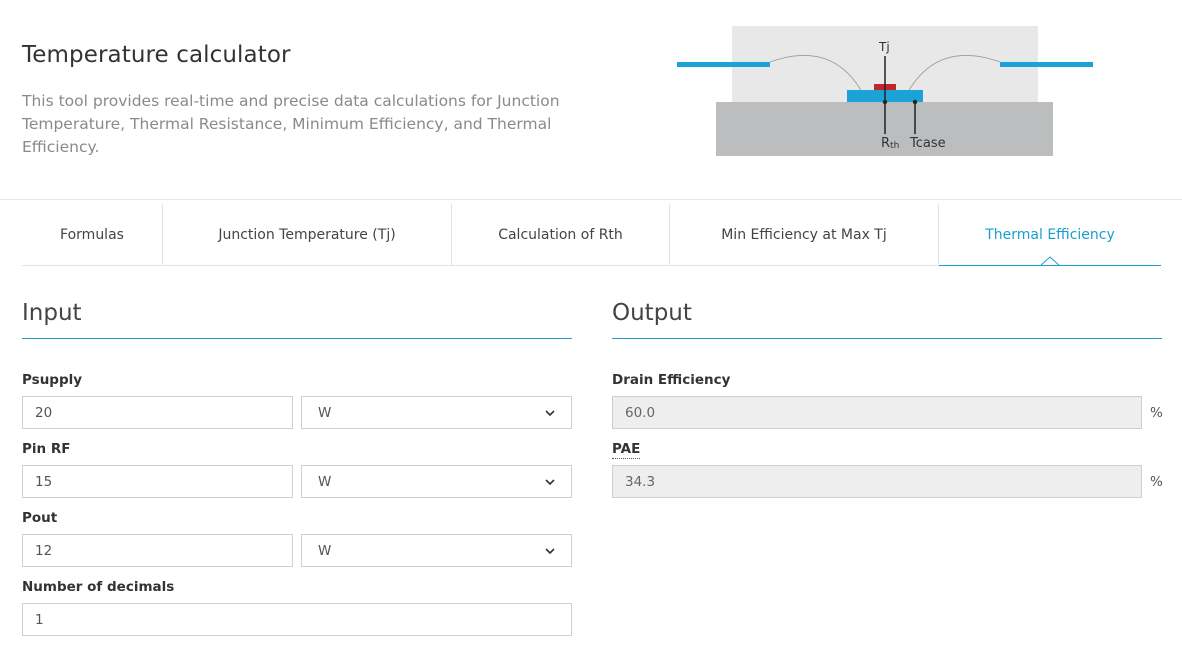  What do you see at coordinates (157, 412) in the screenshot?
I see `psupply-input: 20` at bounding box center [157, 412].